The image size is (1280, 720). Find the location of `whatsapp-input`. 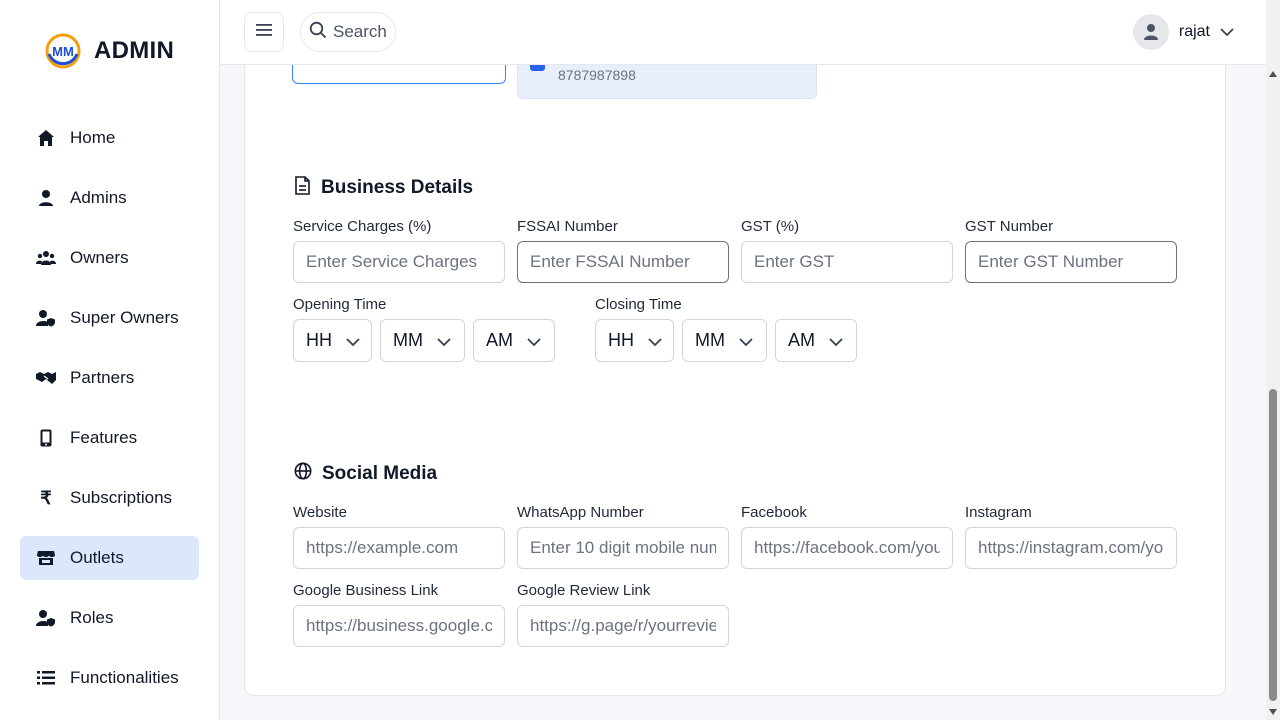

whatsapp-input is located at coordinates (623, 548).